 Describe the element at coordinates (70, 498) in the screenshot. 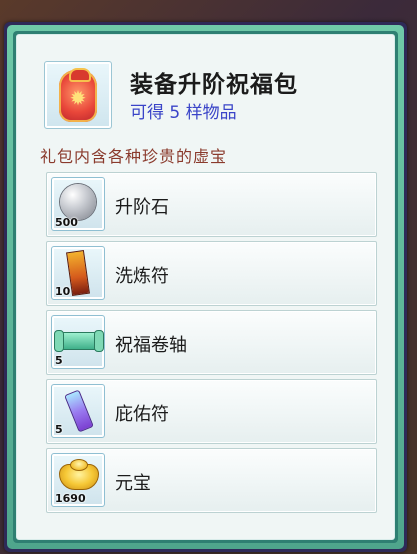

I see `item-quantity: 1690` at that location.